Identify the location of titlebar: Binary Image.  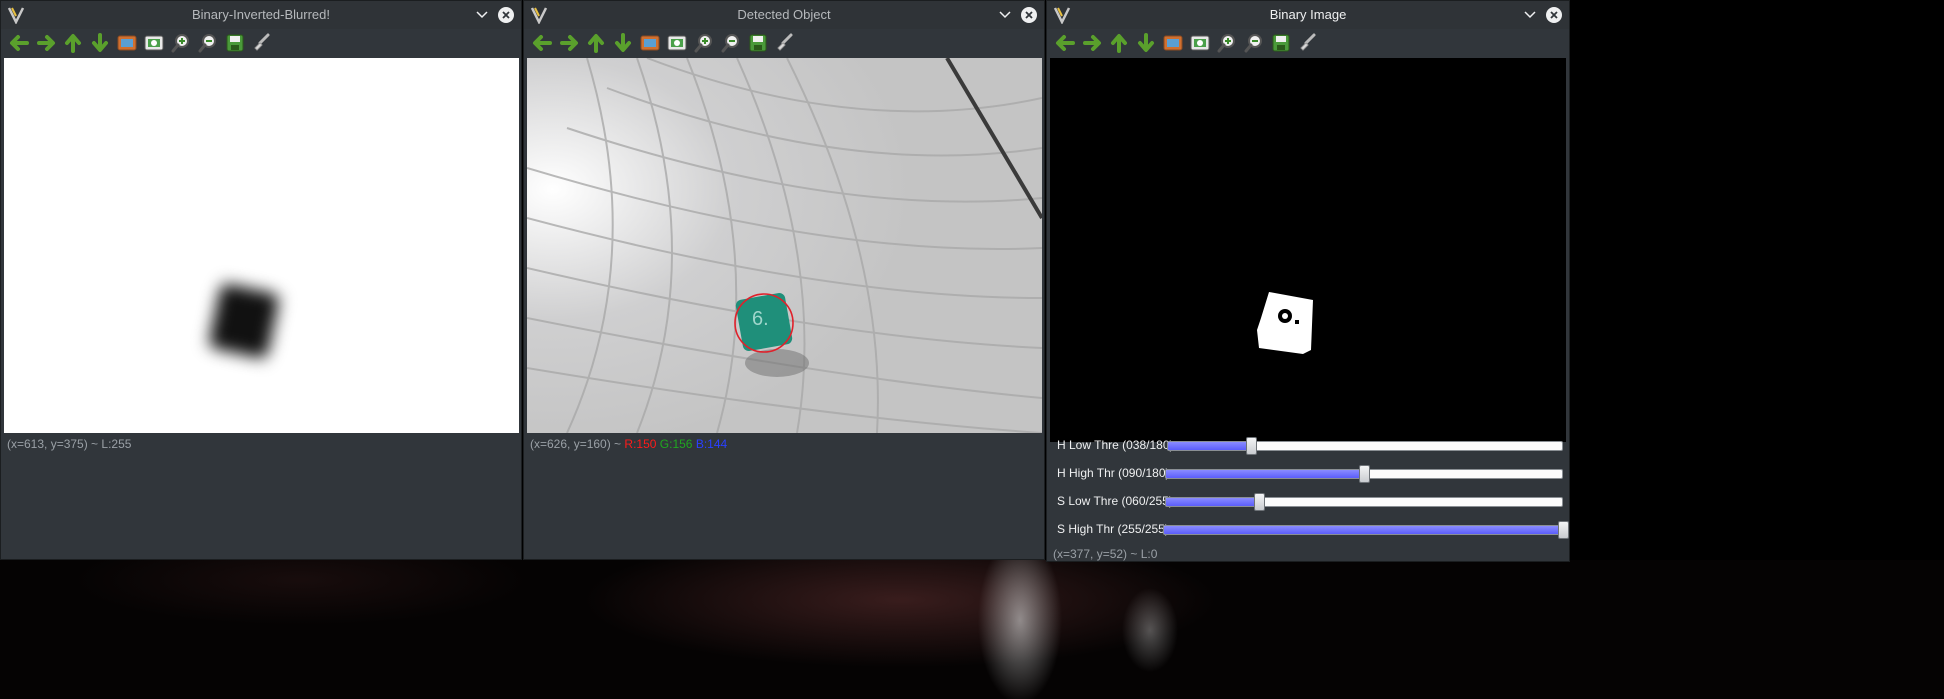
(1308, 15).